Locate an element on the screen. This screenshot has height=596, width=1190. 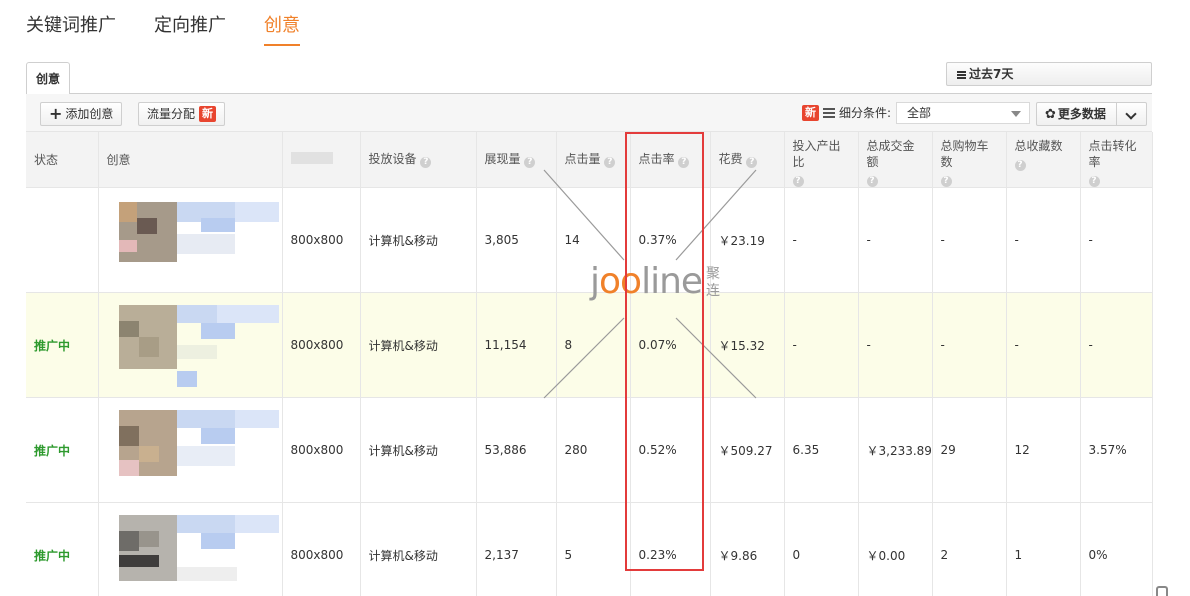
more-data-dropdown is located at coordinates (1130, 114).